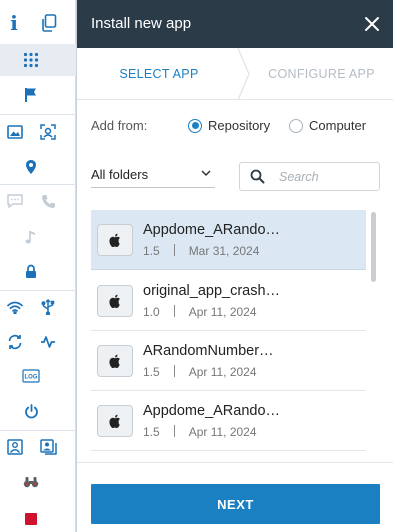 The width and height of the screenshot is (393, 532). I want to click on usb-icon, so click(48, 307).